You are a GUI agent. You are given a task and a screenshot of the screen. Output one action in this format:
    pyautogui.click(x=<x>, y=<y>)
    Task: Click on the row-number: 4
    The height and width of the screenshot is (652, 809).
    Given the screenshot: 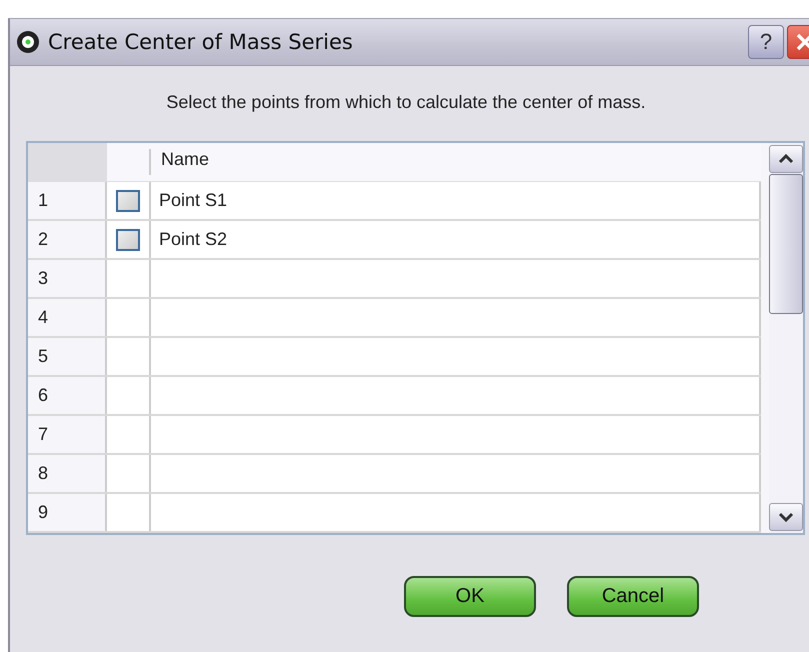 What is the action you would take?
    pyautogui.click(x=67, y=317)
    